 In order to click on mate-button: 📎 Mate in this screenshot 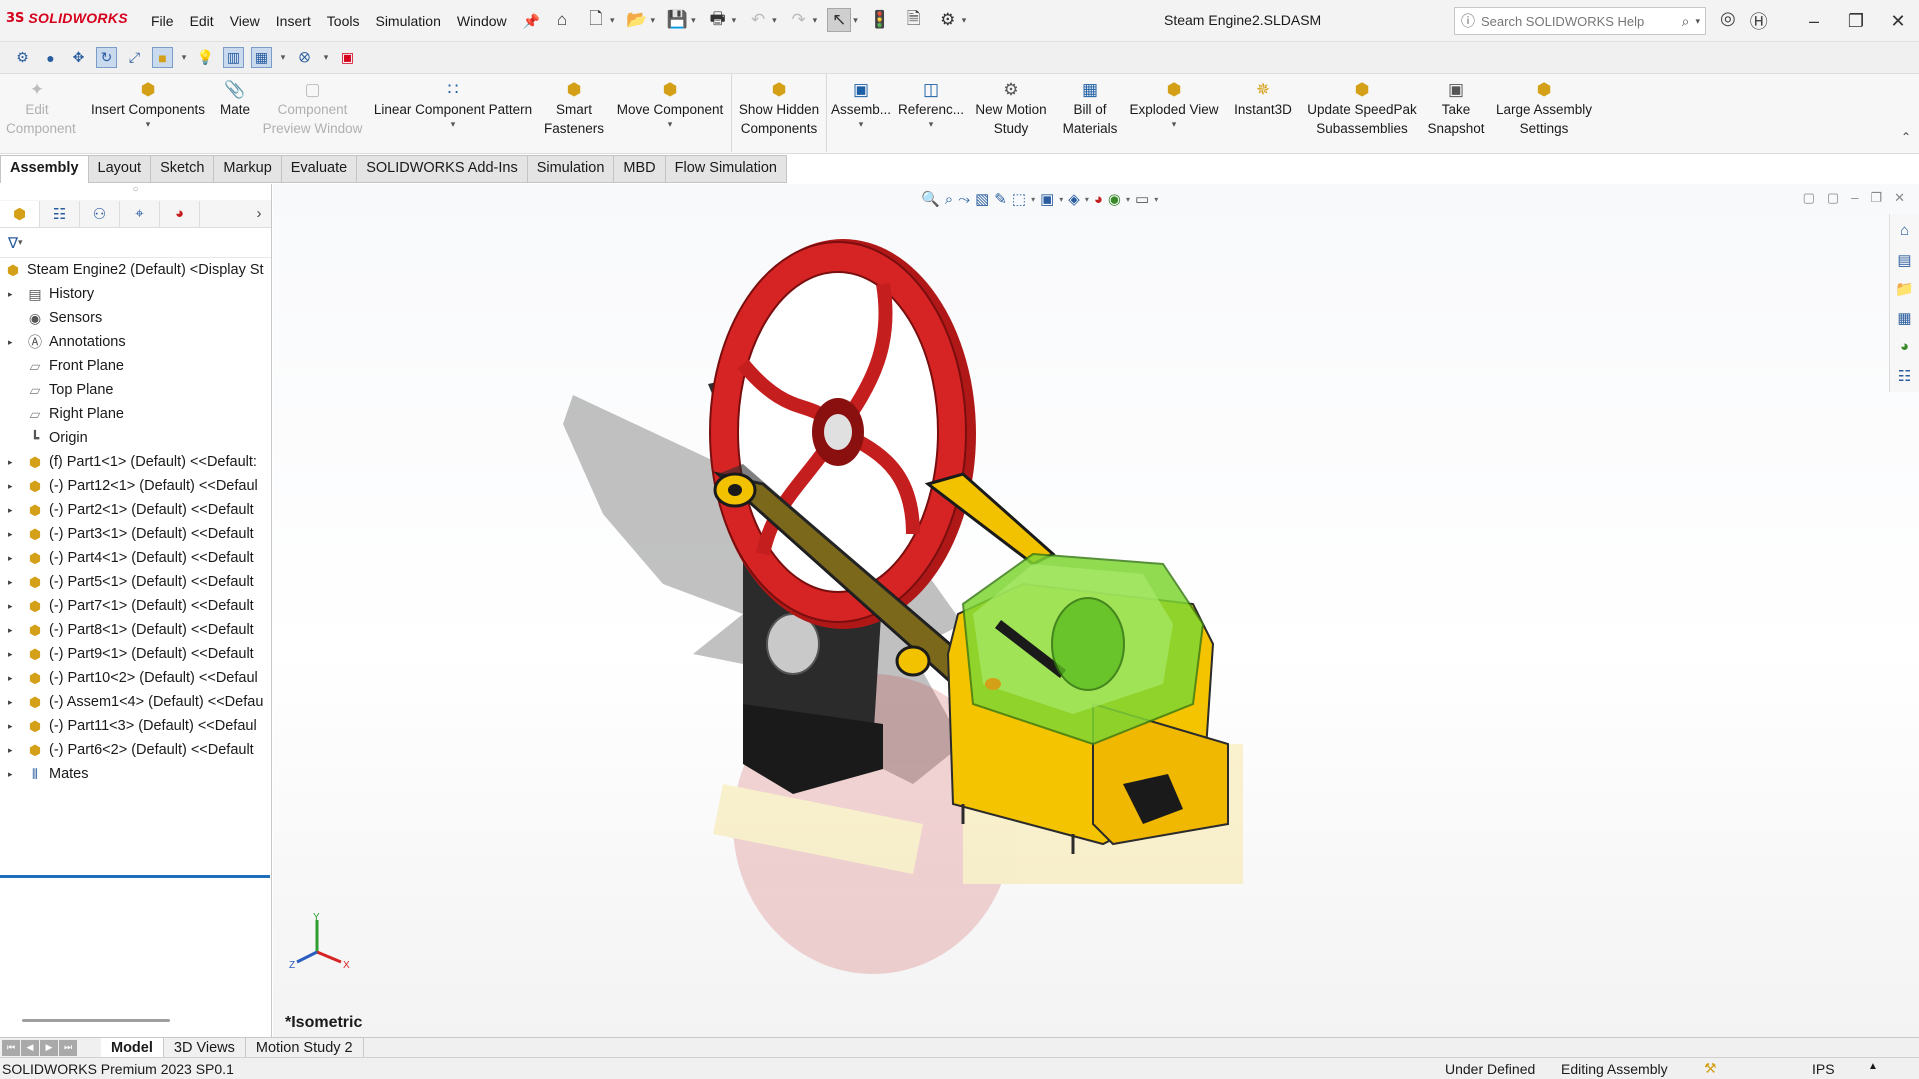, I will do `click(235, 98)`.